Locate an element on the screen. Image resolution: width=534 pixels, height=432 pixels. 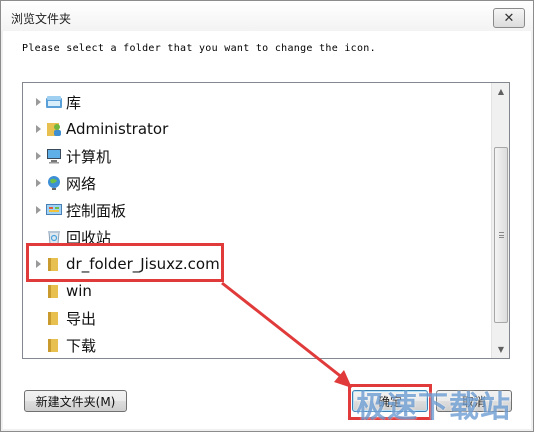
site-watermark: 极速下载站 is located at coordinates (433, 407).